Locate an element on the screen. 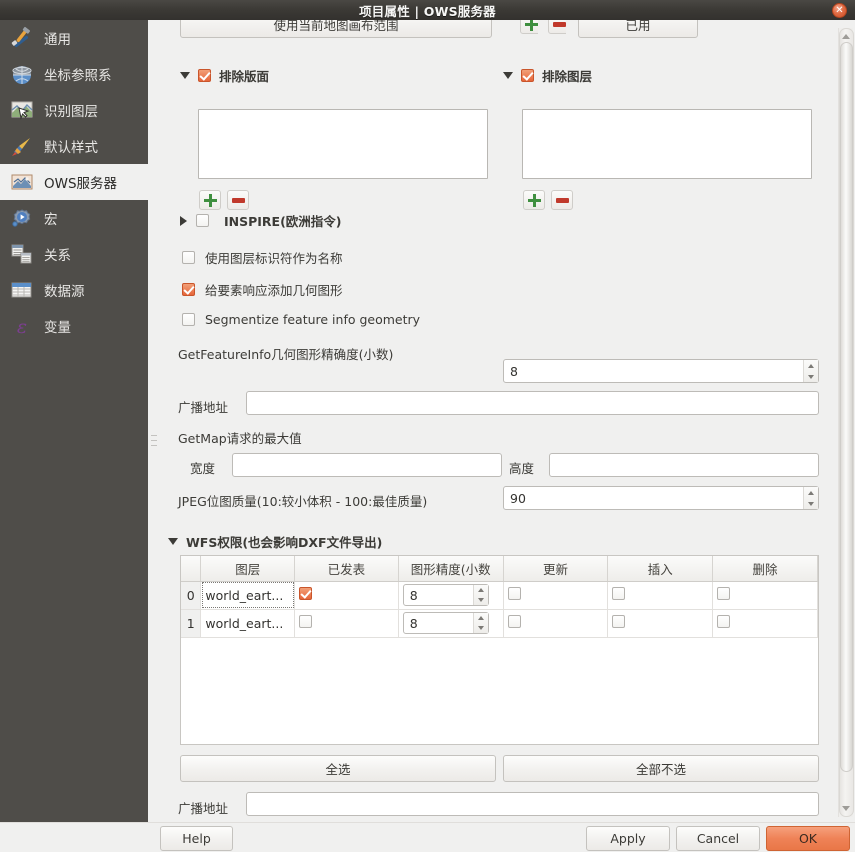 The width and height of the screenshot is (855, 852). scroll-down-icon is located at coordinates (846, 808).